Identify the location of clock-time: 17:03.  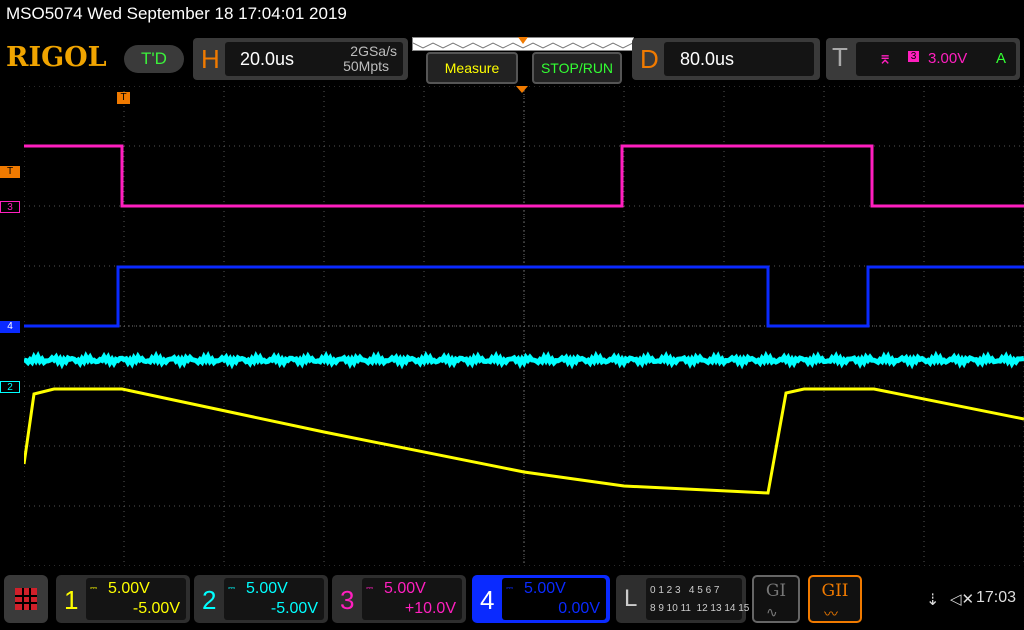
(996, 597).